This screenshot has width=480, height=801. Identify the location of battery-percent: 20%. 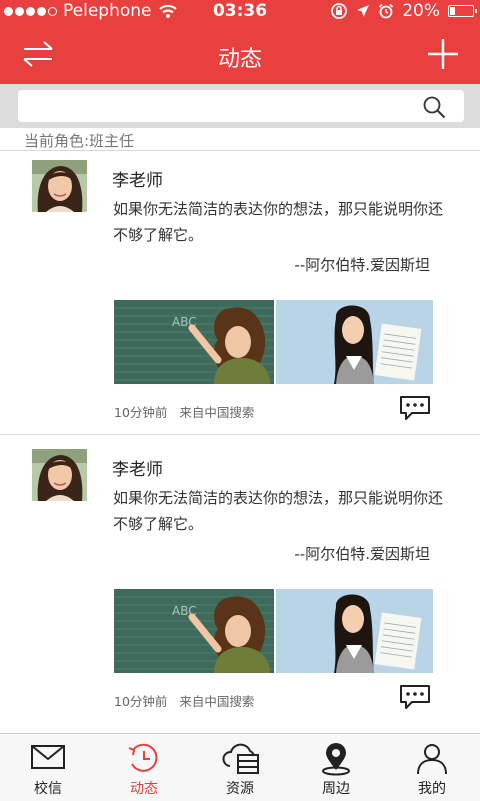
(421, 11).